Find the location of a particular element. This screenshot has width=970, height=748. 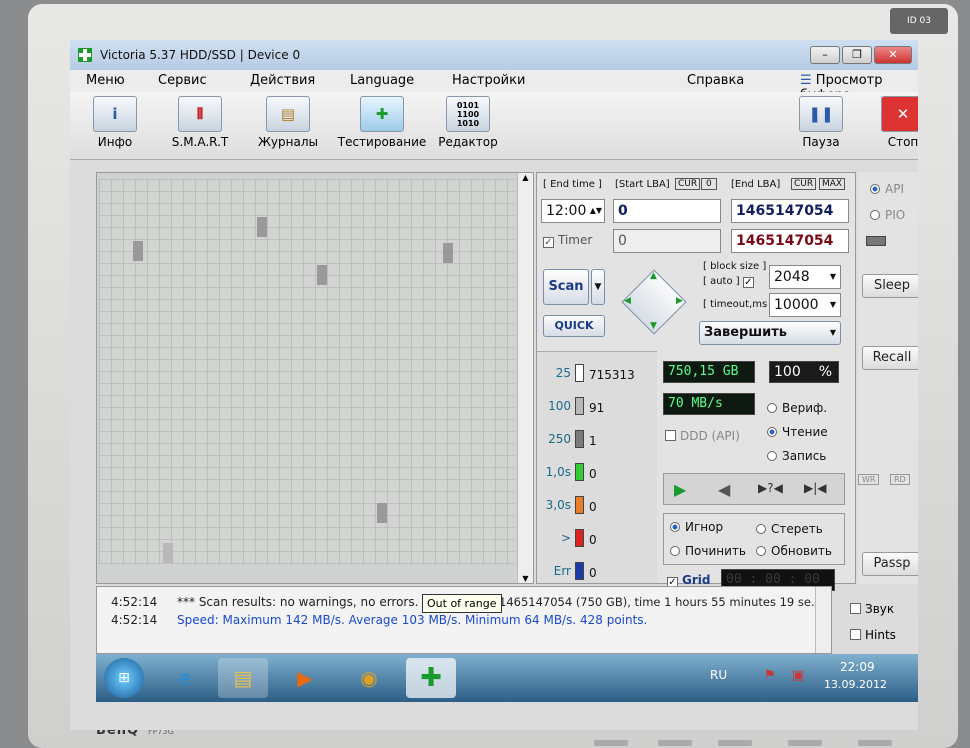

block-stats: 25 715313 100 91 250 1 1,0s 0 3,0s 0 >0 Err 0 is located at coordinates (597, 467).